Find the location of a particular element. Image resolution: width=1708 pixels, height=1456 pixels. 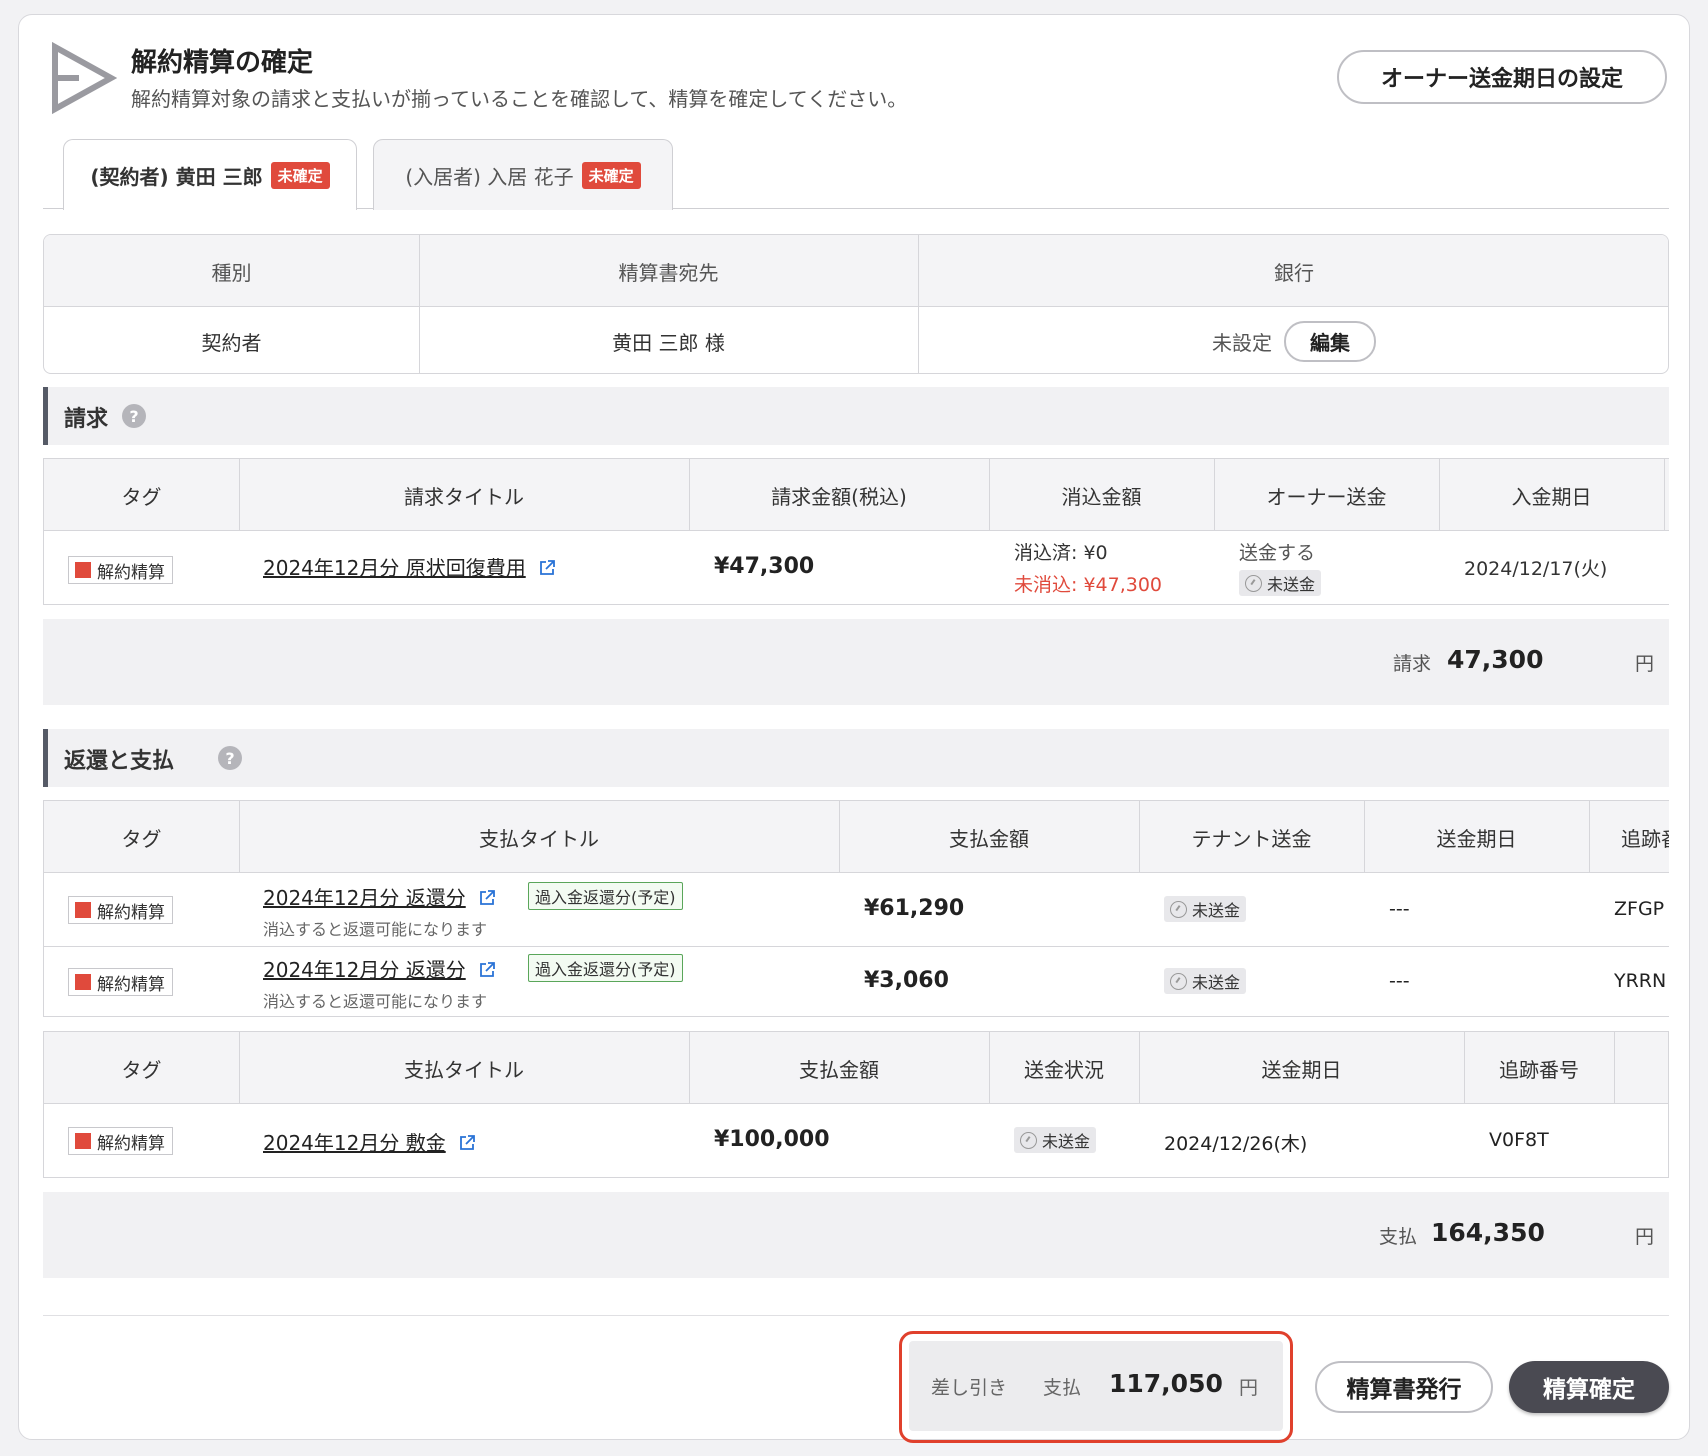

recipient-value: 黄田 三郎 様 is located at coordinates (668, 342).